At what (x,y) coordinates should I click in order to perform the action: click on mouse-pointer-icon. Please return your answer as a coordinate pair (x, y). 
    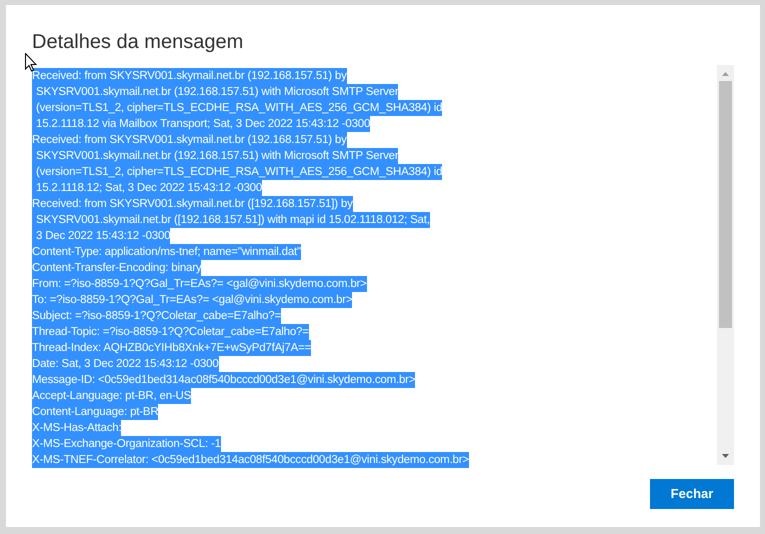
    Looking at the image, I should click on (31, 62).